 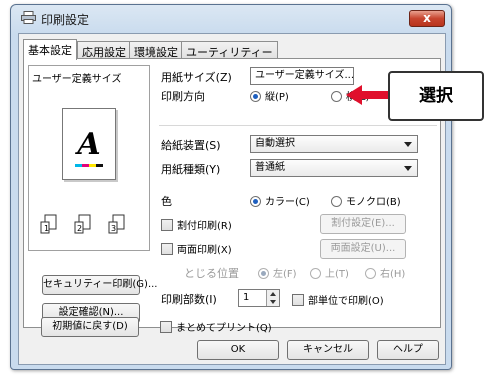 I want to click on copies-value: 1, so click(x=246, y=297).